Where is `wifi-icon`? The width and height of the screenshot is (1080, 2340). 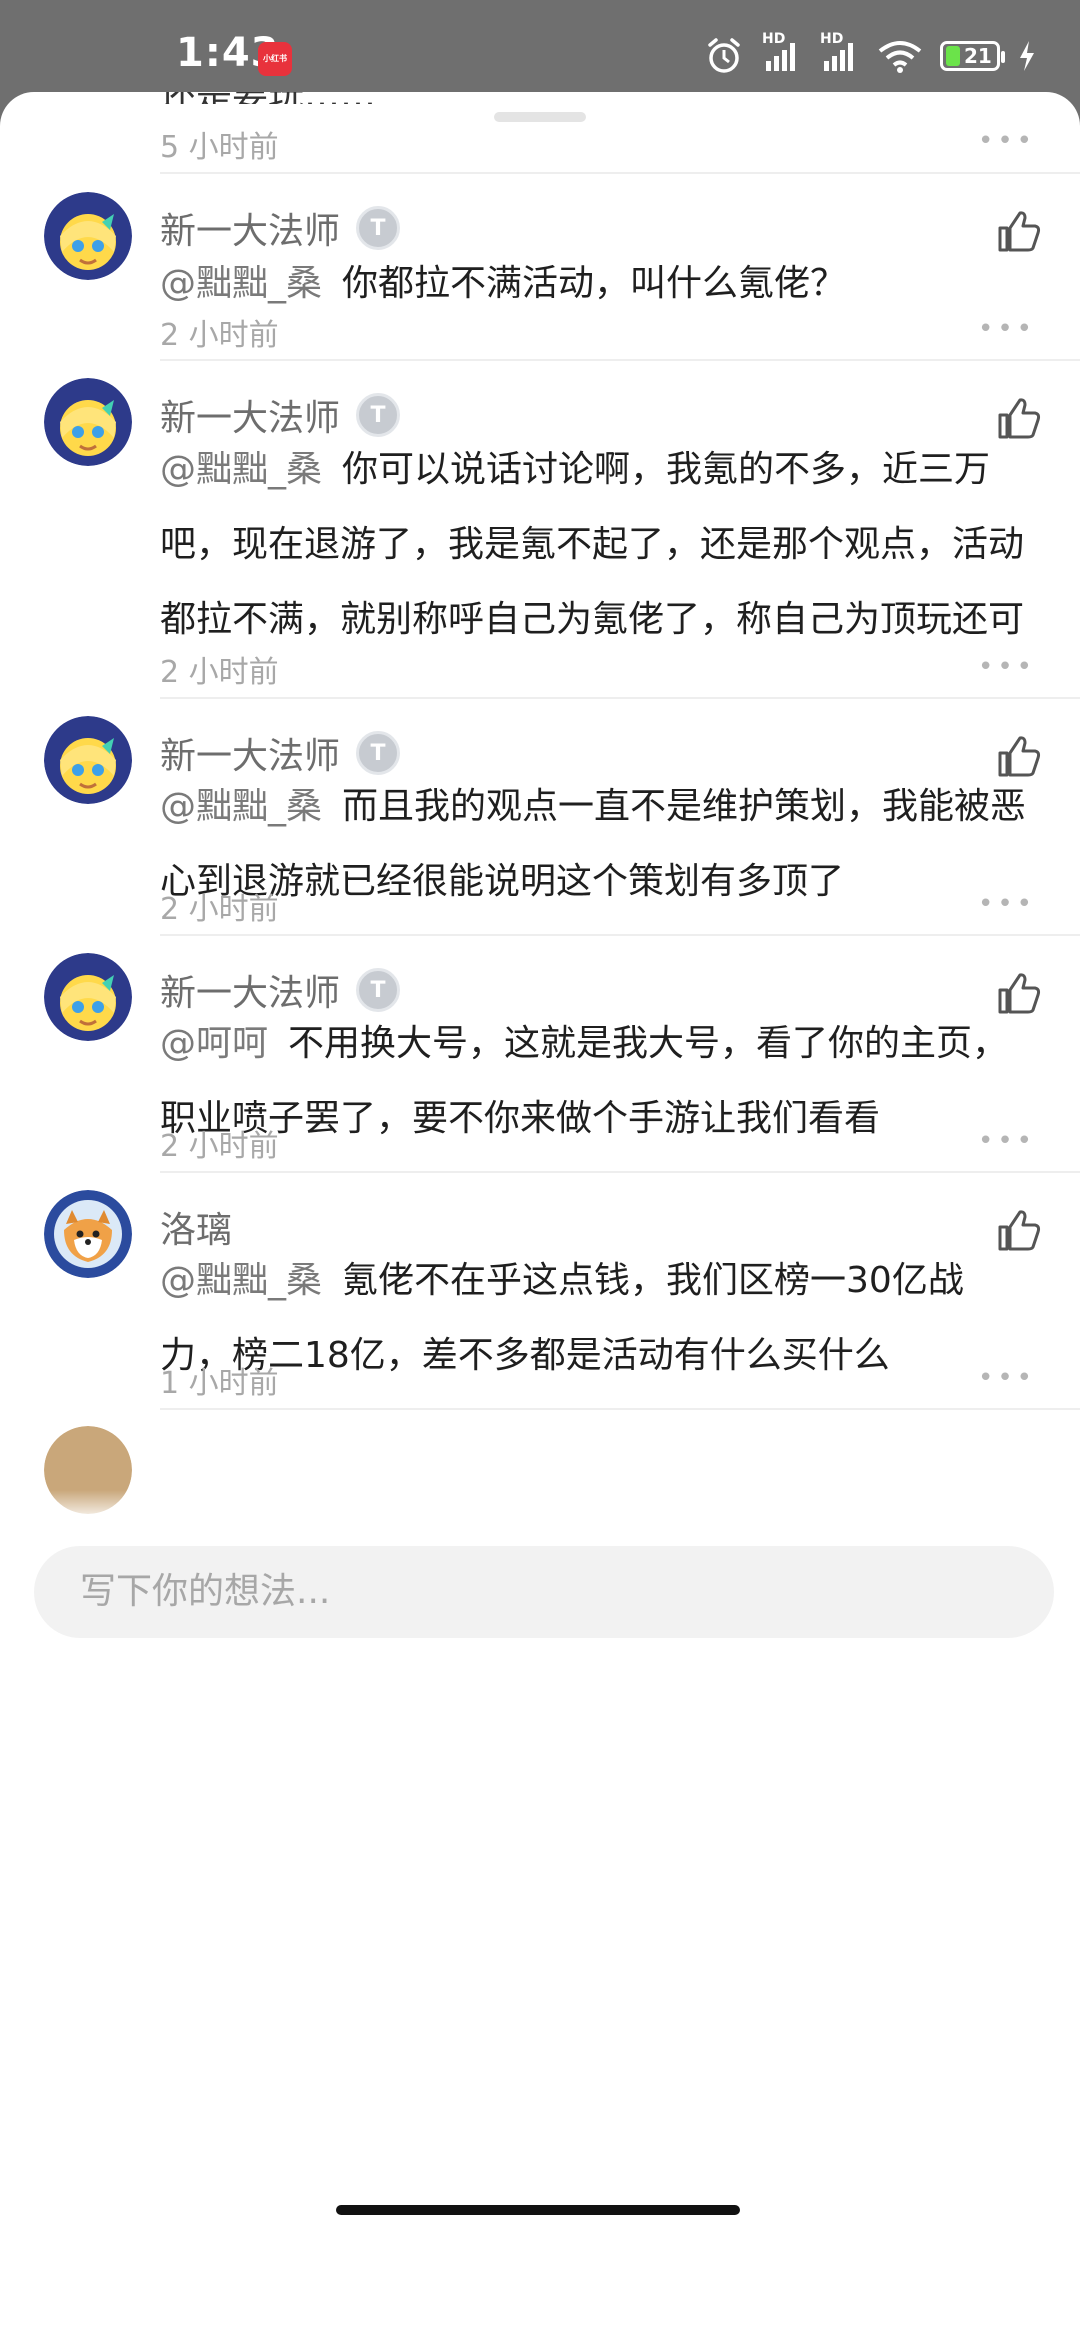 wifi-icon is located at coordinates (900, 57).